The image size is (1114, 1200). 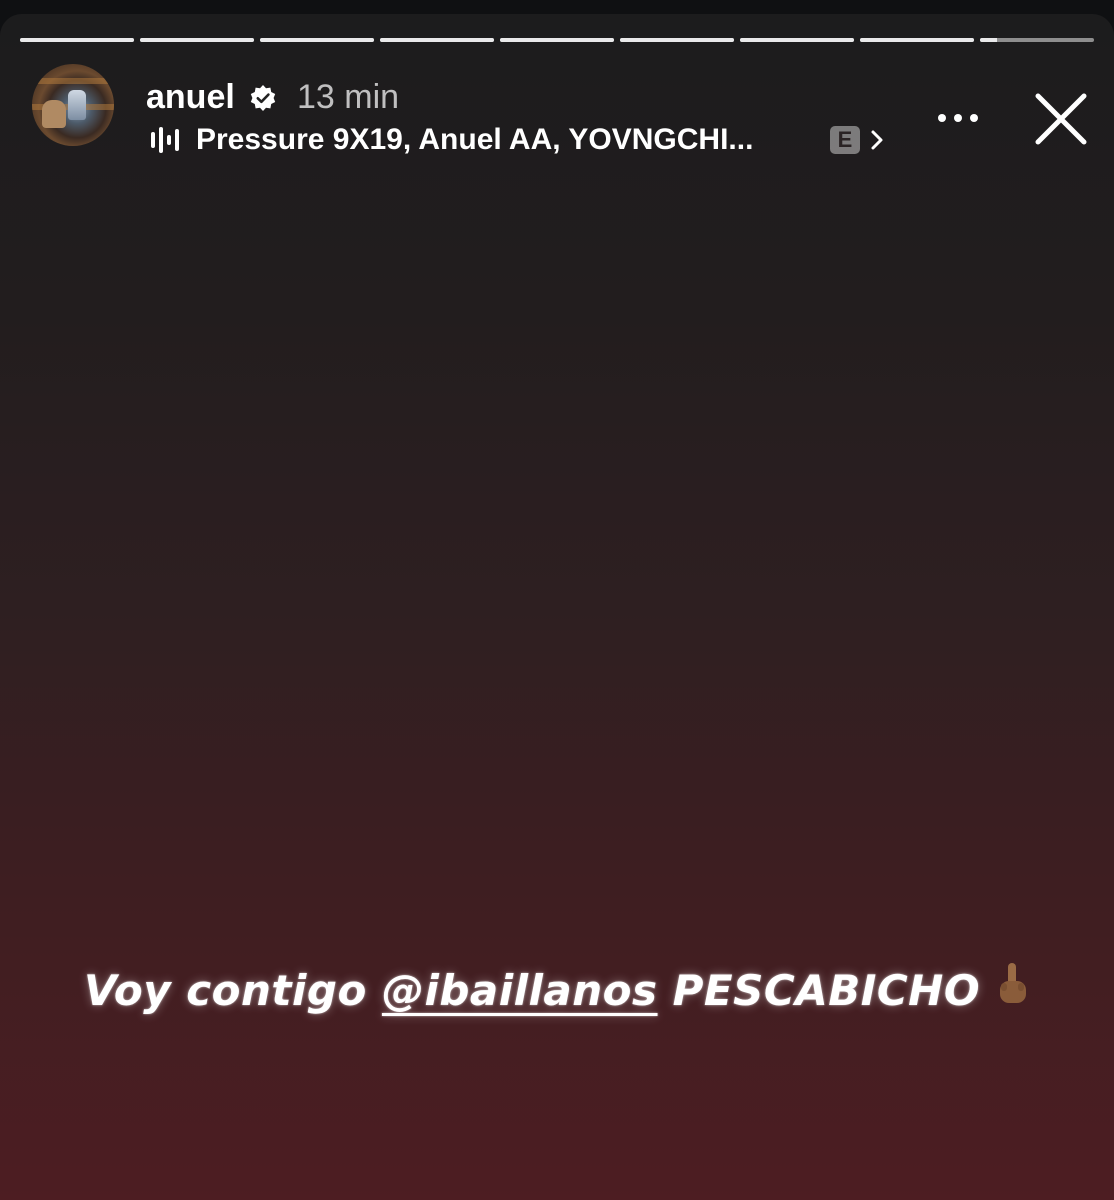 I want to click on mention-link: @ibaillanos, so click(x=520, y=990).